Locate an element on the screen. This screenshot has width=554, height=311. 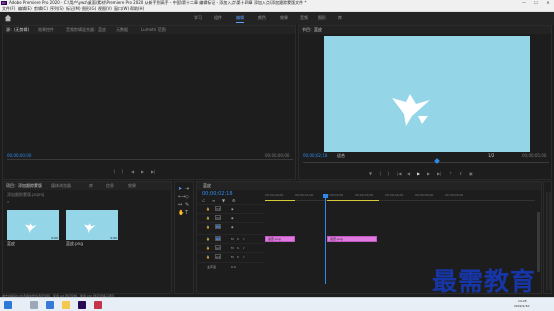
workspace-graphics: 图形 is located at coordinates (322, 18).